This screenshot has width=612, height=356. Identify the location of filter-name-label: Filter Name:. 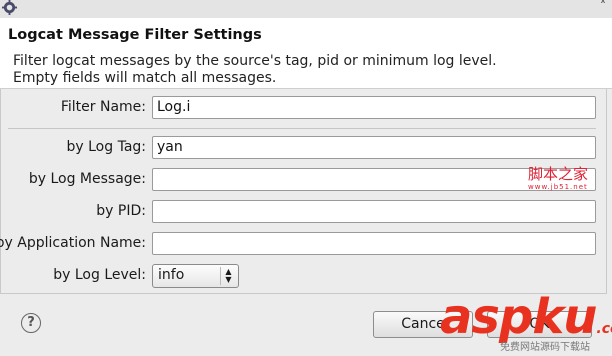
(103, 107).